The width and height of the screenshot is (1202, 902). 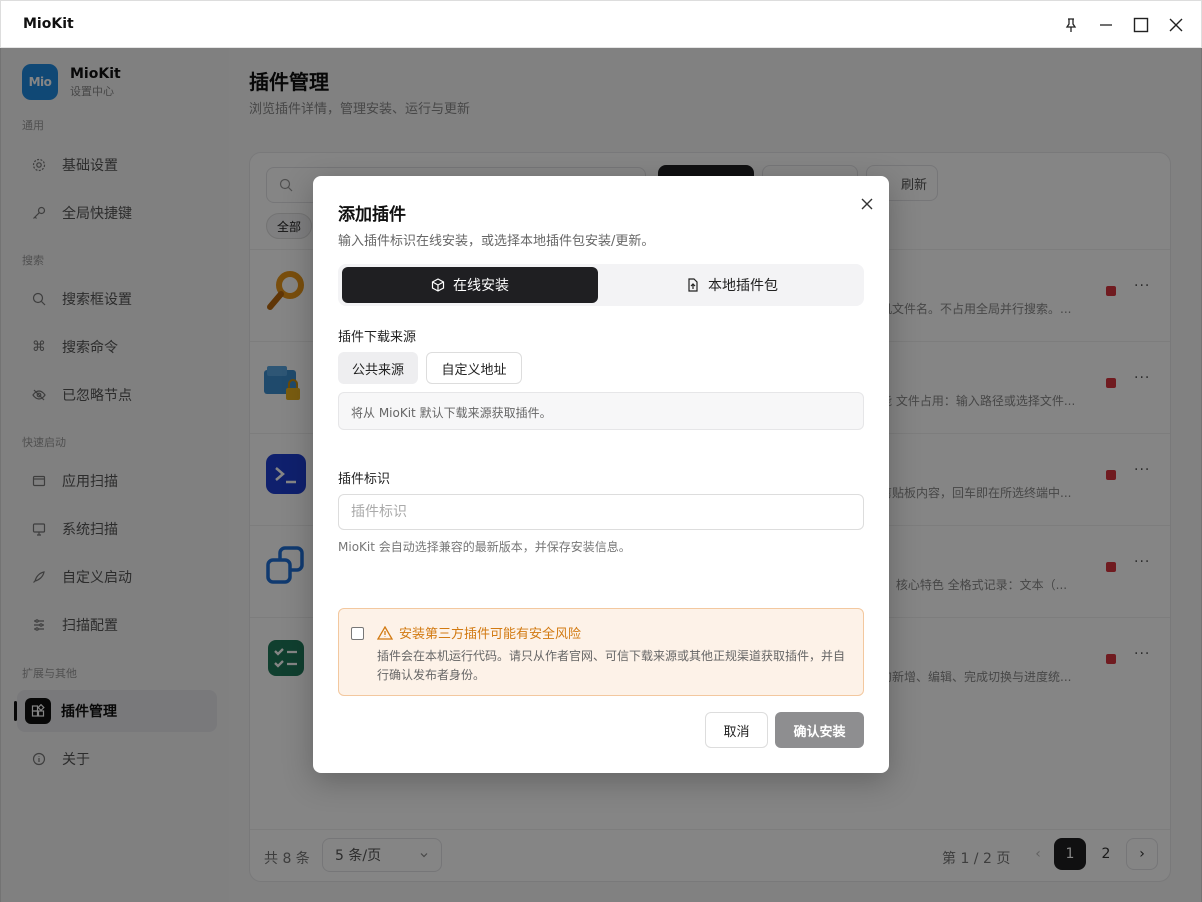 I want to click on package-icon, so click(x=438, y=285).